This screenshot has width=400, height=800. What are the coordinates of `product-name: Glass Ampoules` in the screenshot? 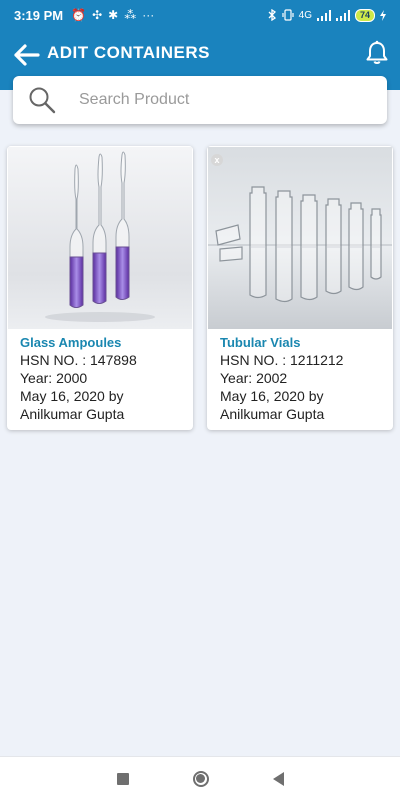 It's located at (71, 342).